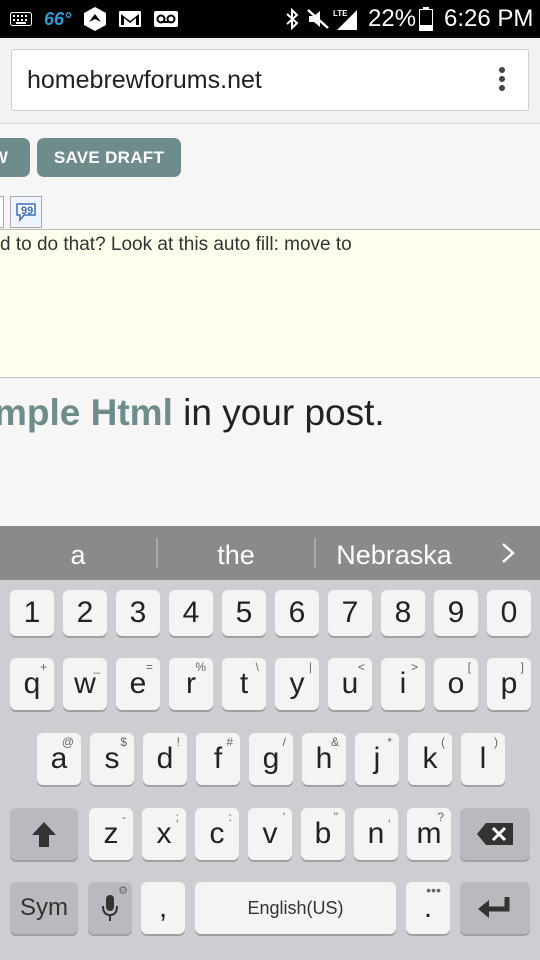 The width and height of the screenshot is (540, 960). Describe the element at coordinates (177, 817) in the screenshot. I see `key-hint: ;` at that location.